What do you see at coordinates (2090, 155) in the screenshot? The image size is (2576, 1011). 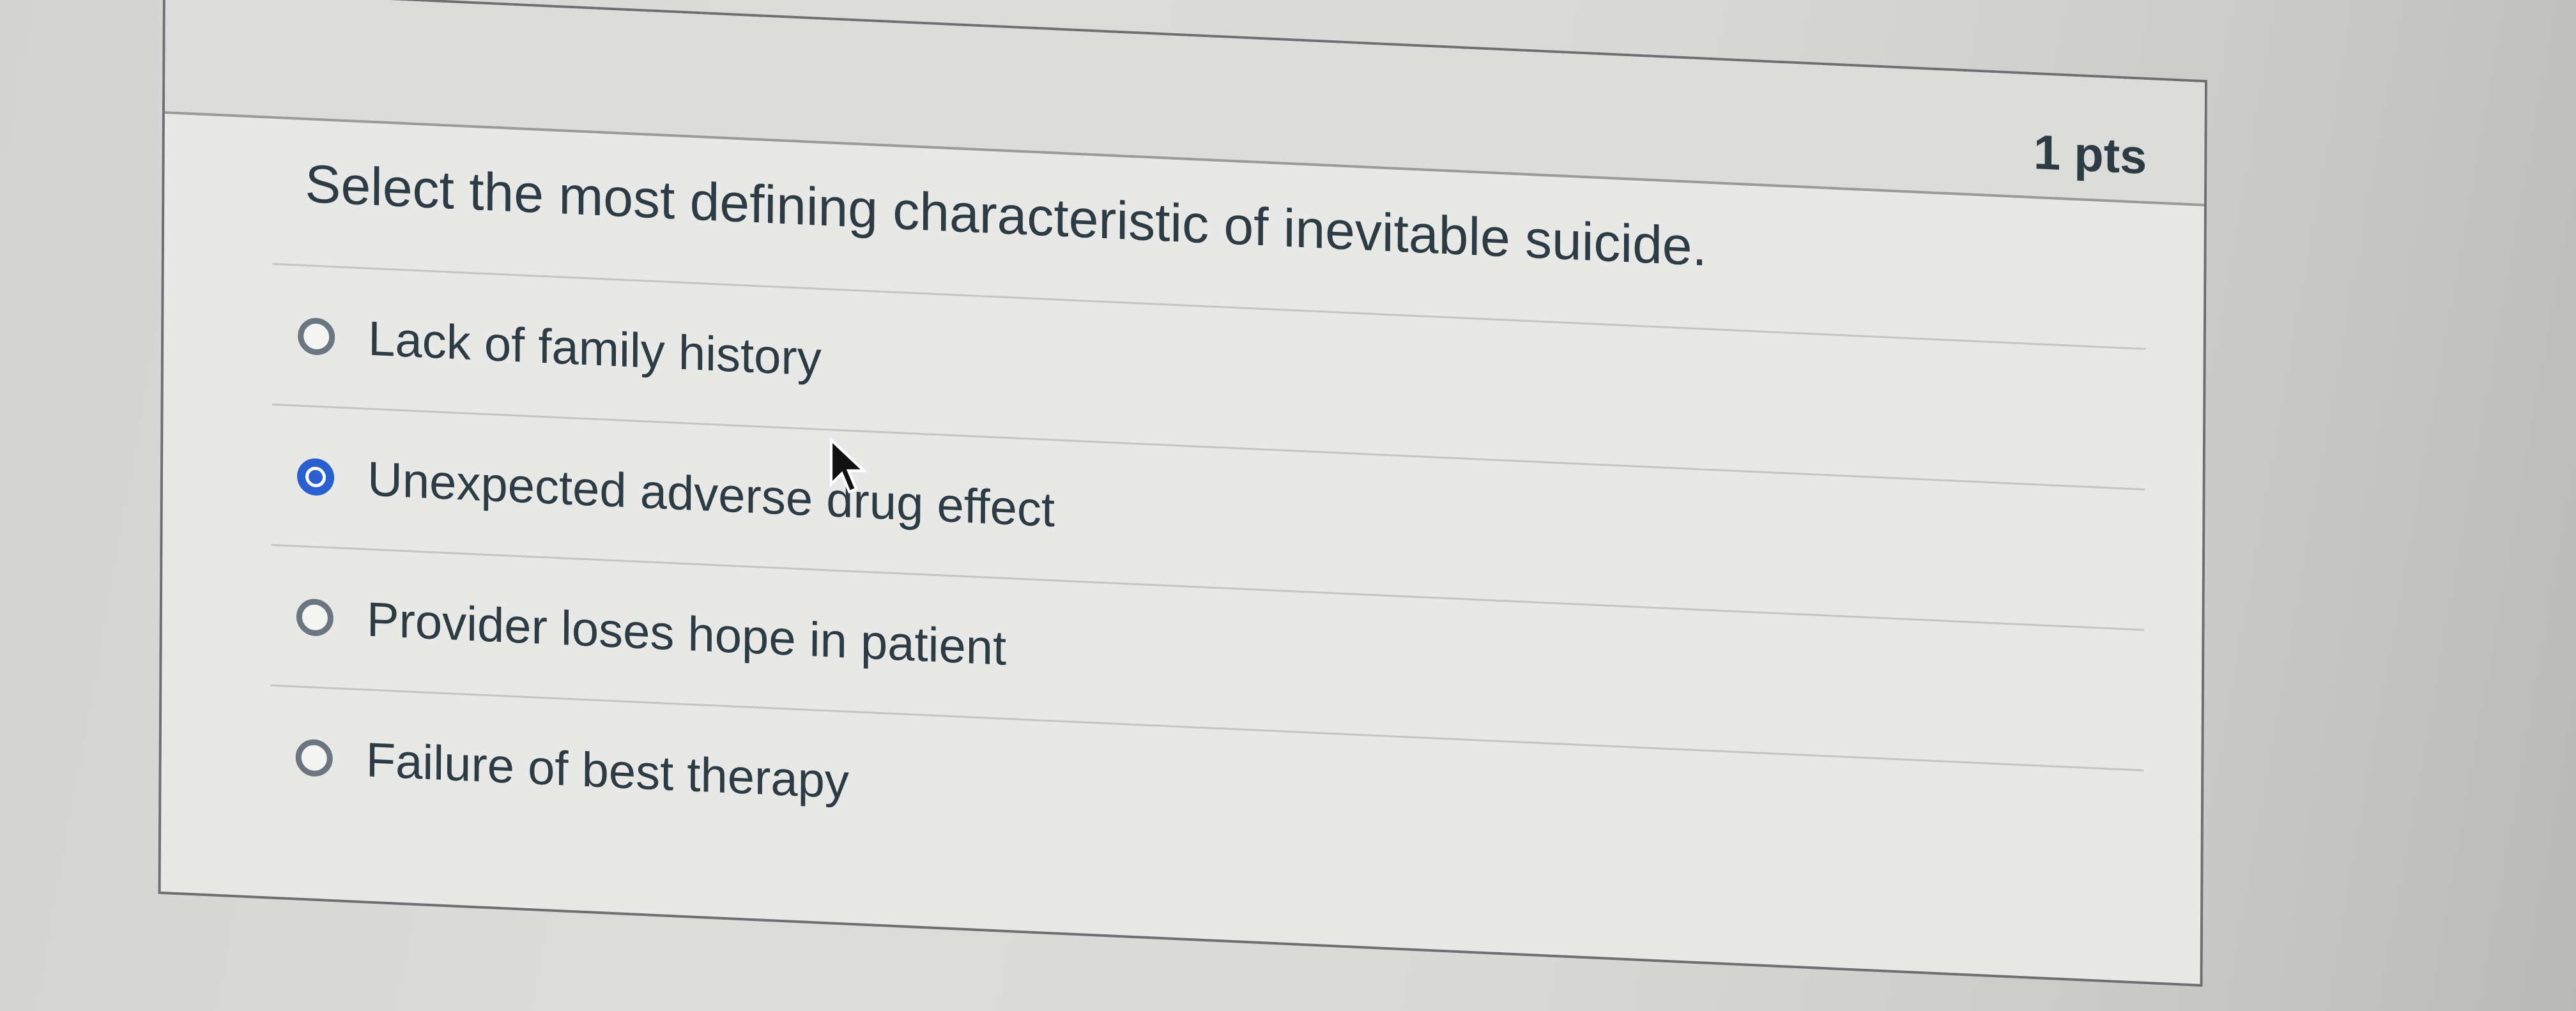 I see `question-points: 1 pts` at bounding box center [2090, 155].